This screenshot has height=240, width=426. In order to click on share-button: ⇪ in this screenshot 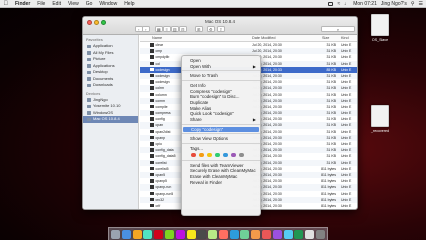, I will do `click(221, 29)`.